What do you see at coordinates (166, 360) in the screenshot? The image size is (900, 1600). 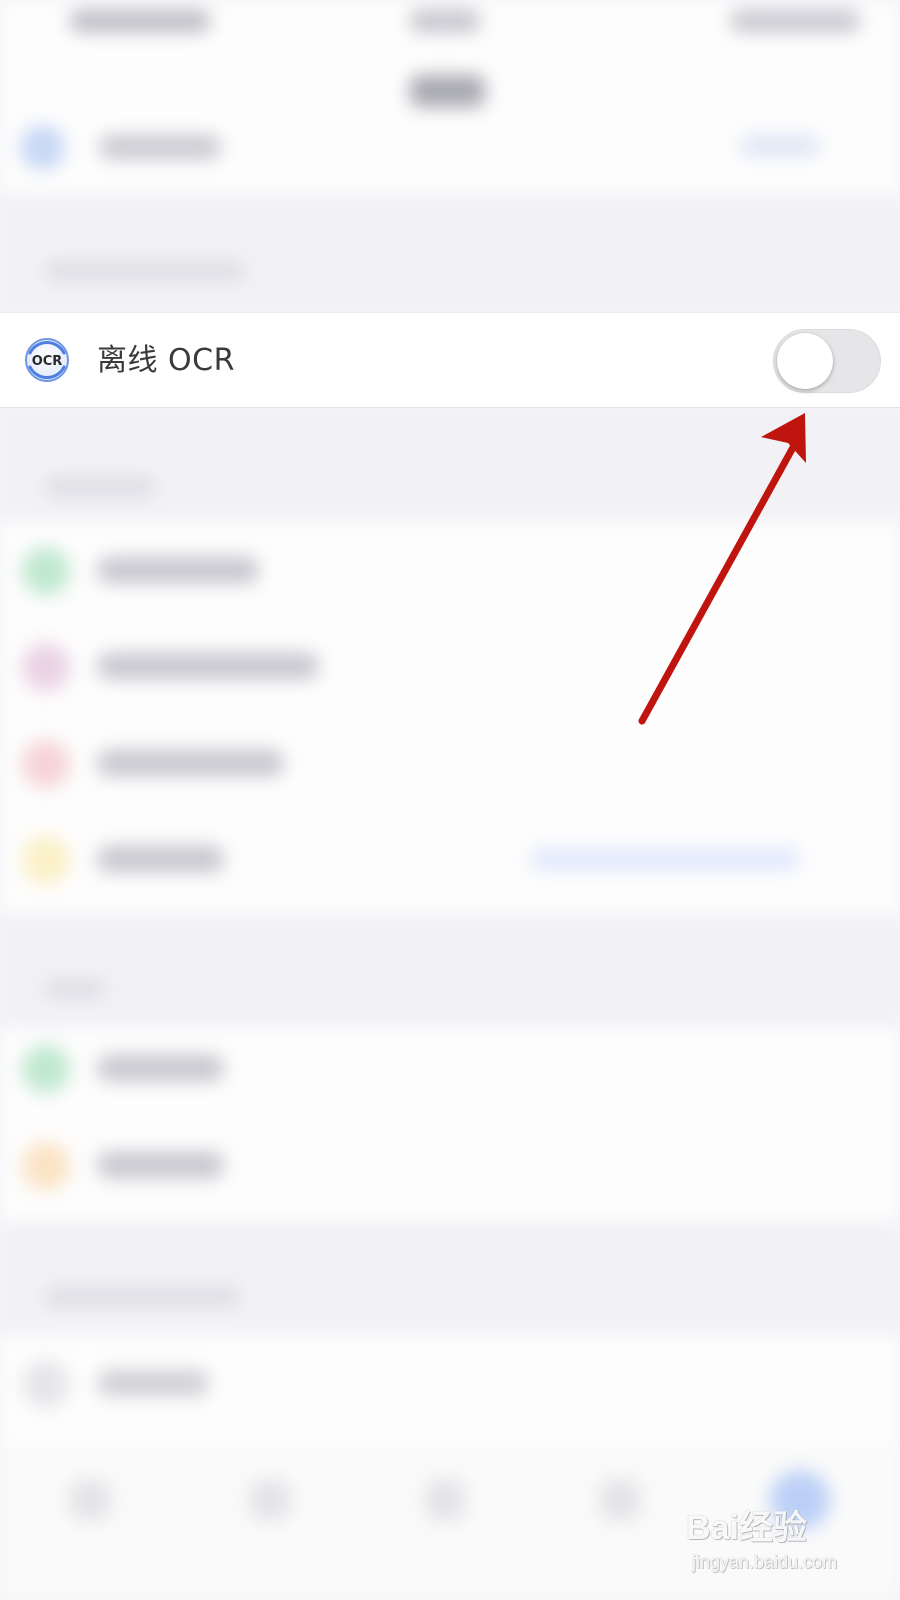 I see `offline-ocr-label: 离线 OCR` at bounding box center [166, 360].